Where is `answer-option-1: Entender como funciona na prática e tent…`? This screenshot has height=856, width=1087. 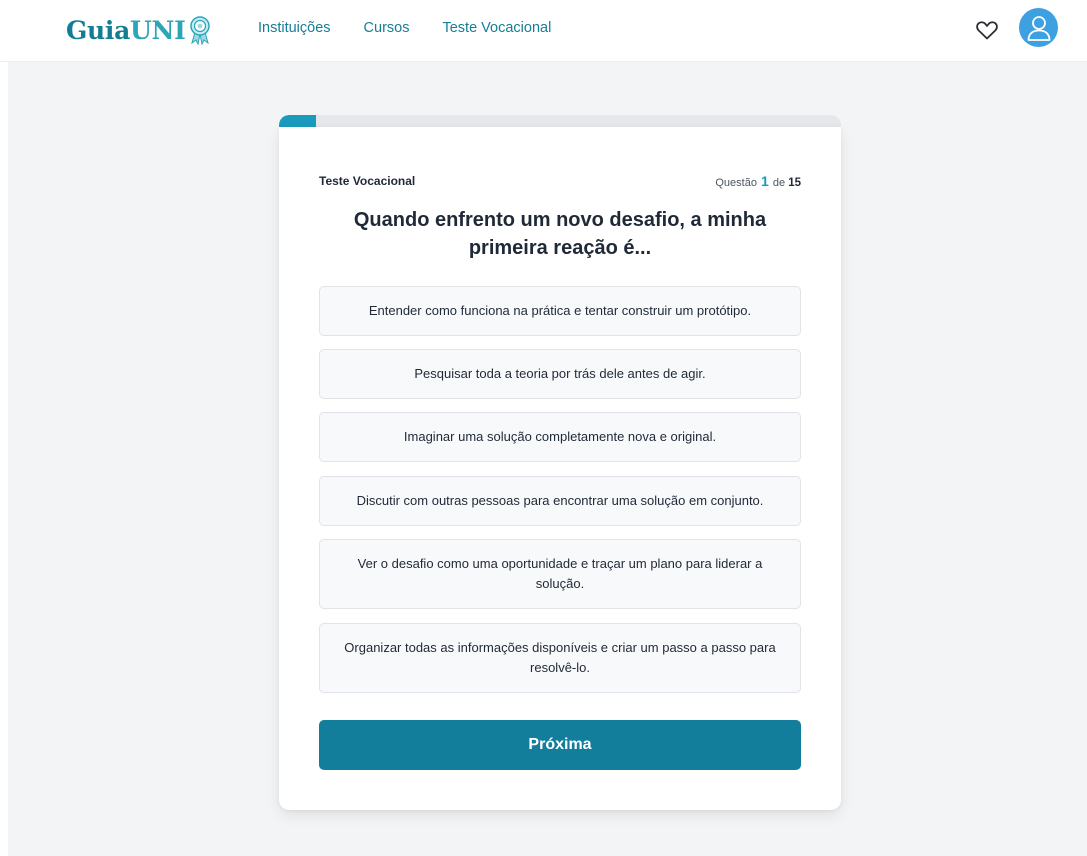 answer-option-1: Entender como funciona na prática e tent… is located at coordinates (560, 311).